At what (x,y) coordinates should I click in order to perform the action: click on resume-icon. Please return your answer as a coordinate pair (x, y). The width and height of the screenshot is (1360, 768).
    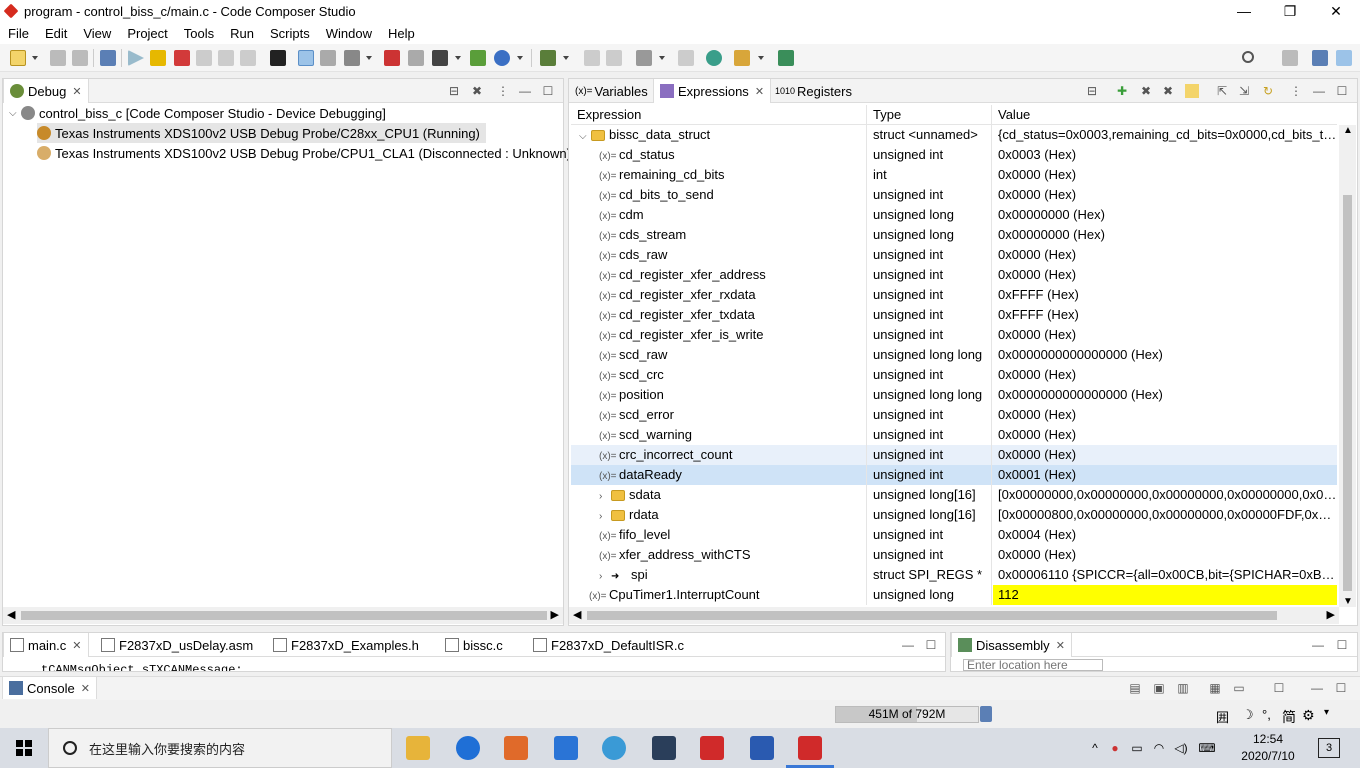
    Looking at the image, I should click on (136, 58).